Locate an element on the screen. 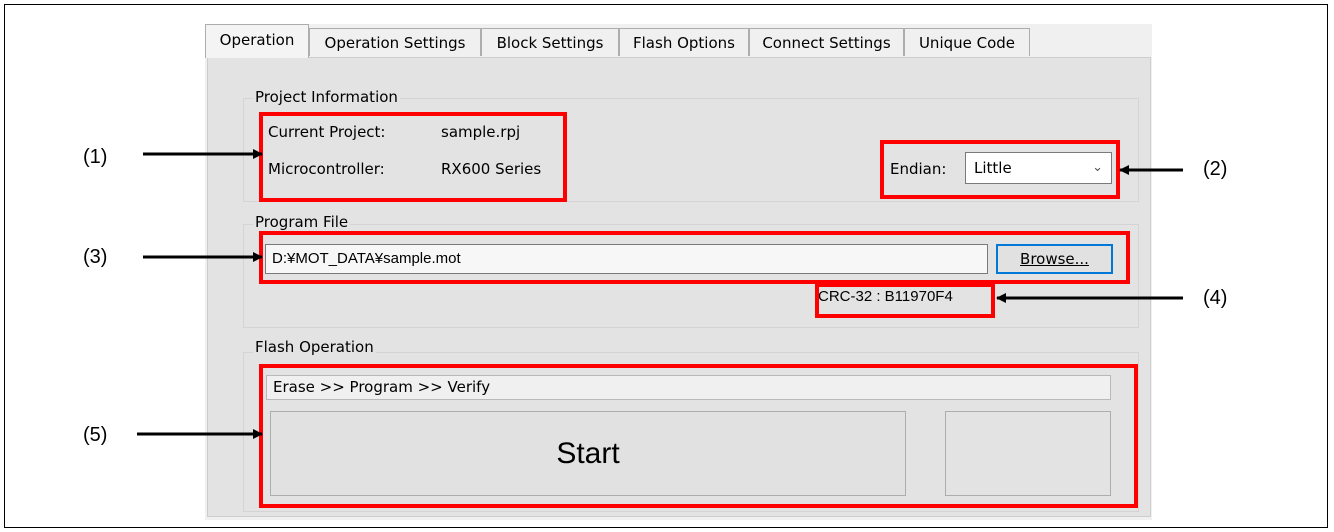 This screenshot has height=532, width=1334. tab-operation: Operation is located at coordinates (257, 41).